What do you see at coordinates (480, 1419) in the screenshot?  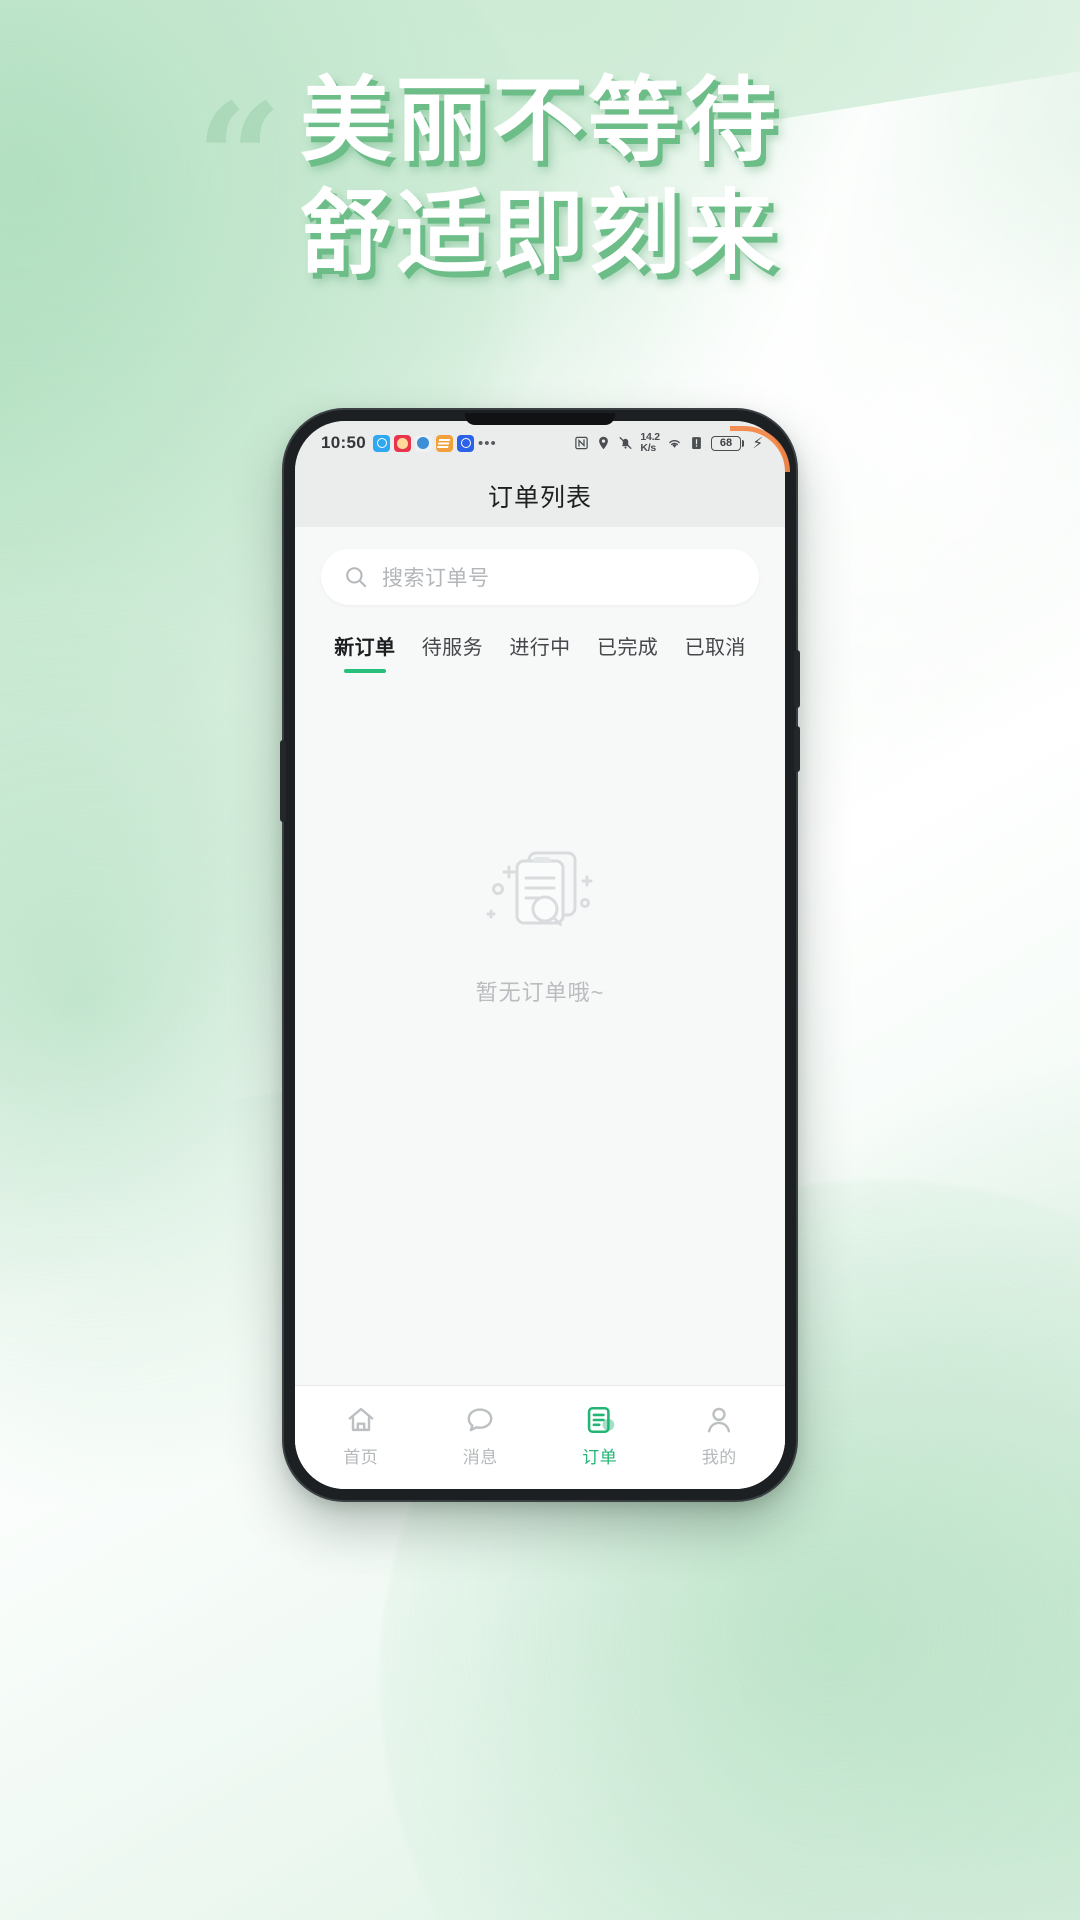 I see `chat-bubble-icon` at bounding box center [480, 1419].